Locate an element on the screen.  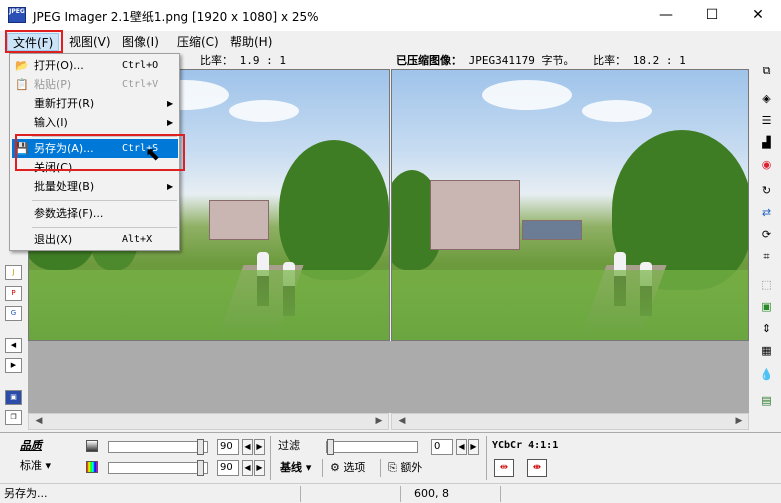
color-icon is located at coordinates (92, 467).